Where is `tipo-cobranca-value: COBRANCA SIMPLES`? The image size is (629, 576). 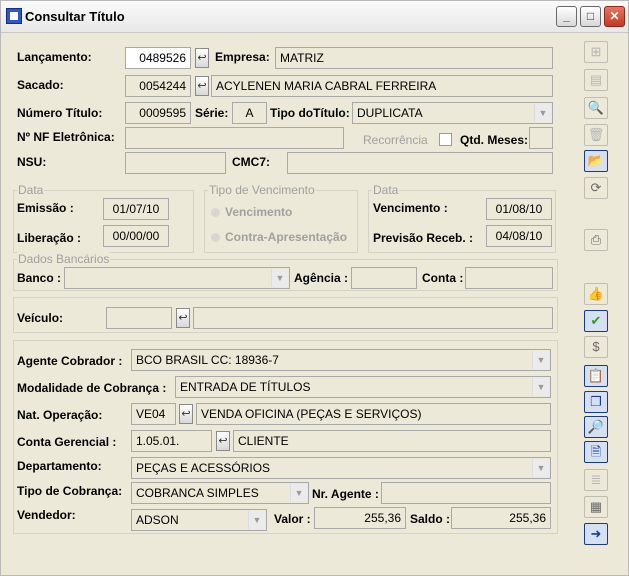 tipo-cobranca-value: COBRANCA SIMPLES is located at coordinates (197, 493).